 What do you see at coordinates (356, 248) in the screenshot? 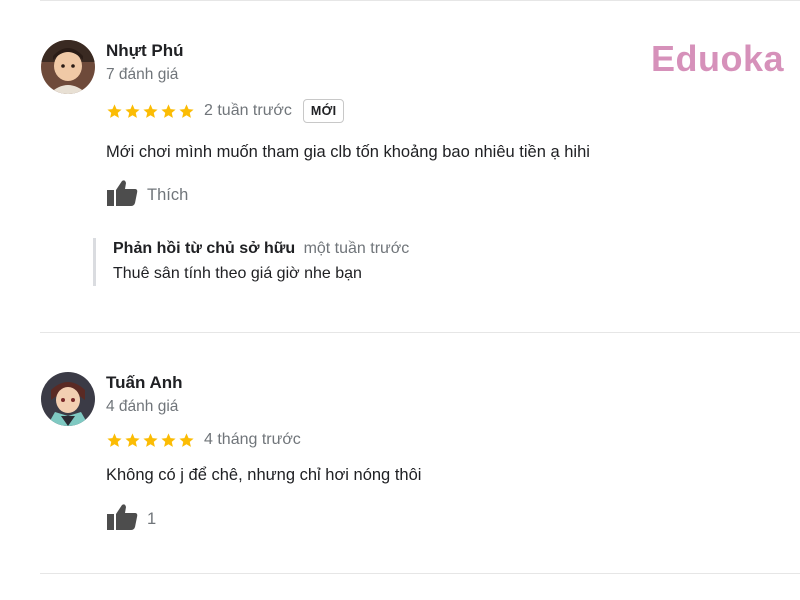
I see `owner-reply-time: một tuần trước` at bounding box center [356, 248].